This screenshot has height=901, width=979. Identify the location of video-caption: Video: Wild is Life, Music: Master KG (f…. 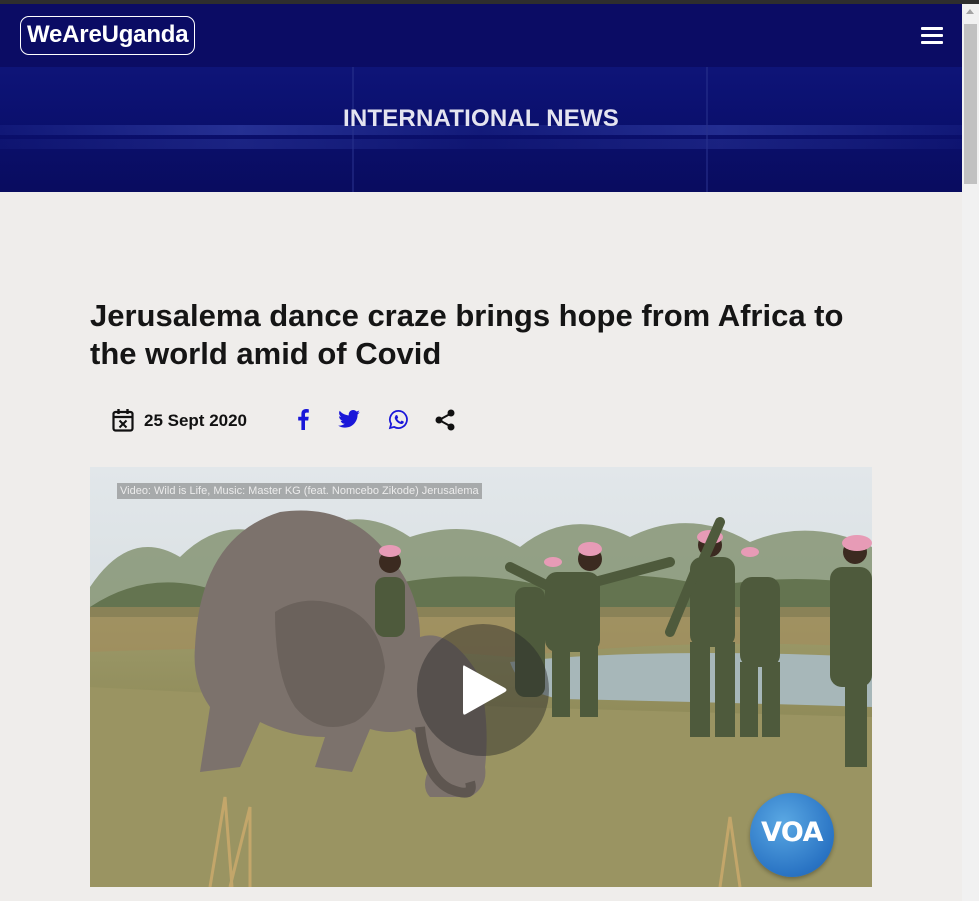
(299, 491).